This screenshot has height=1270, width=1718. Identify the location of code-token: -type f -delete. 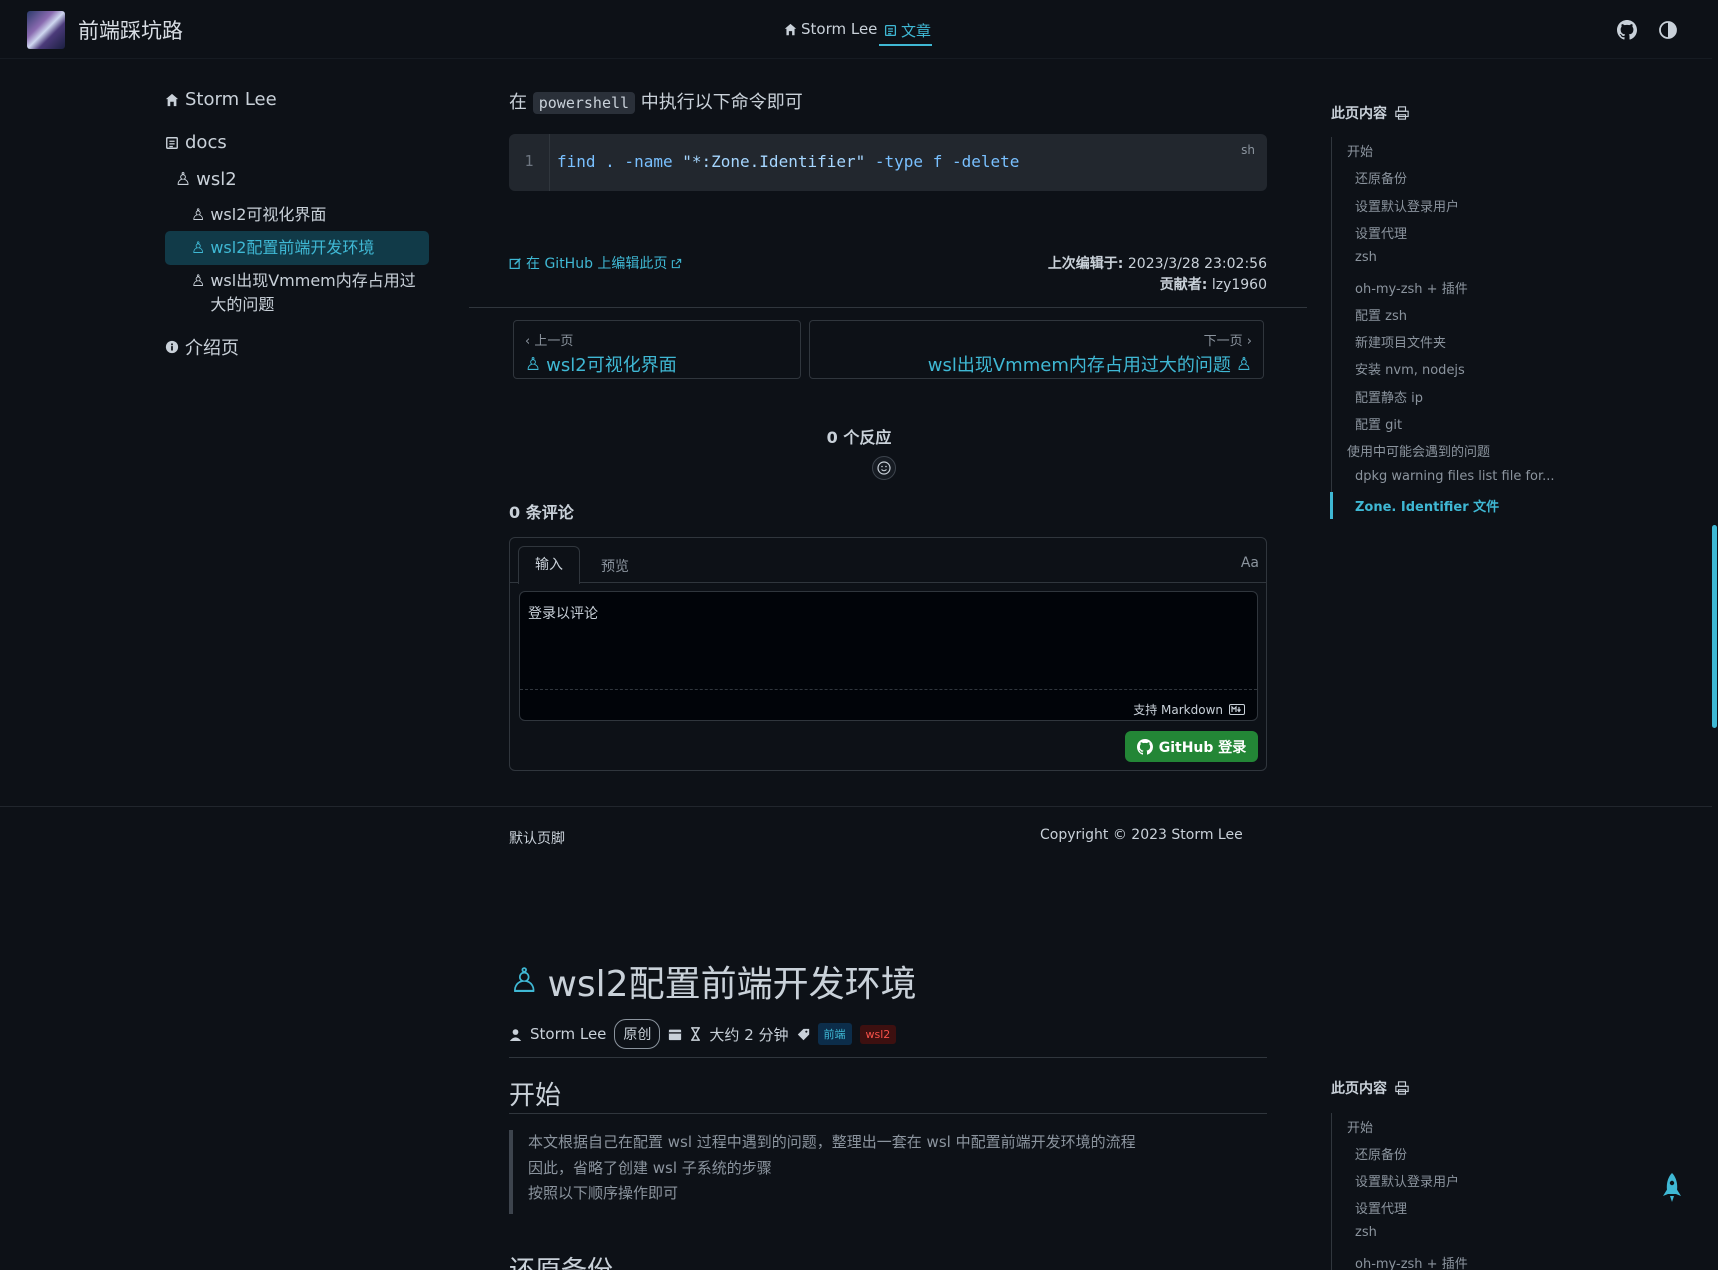
(942, 161).